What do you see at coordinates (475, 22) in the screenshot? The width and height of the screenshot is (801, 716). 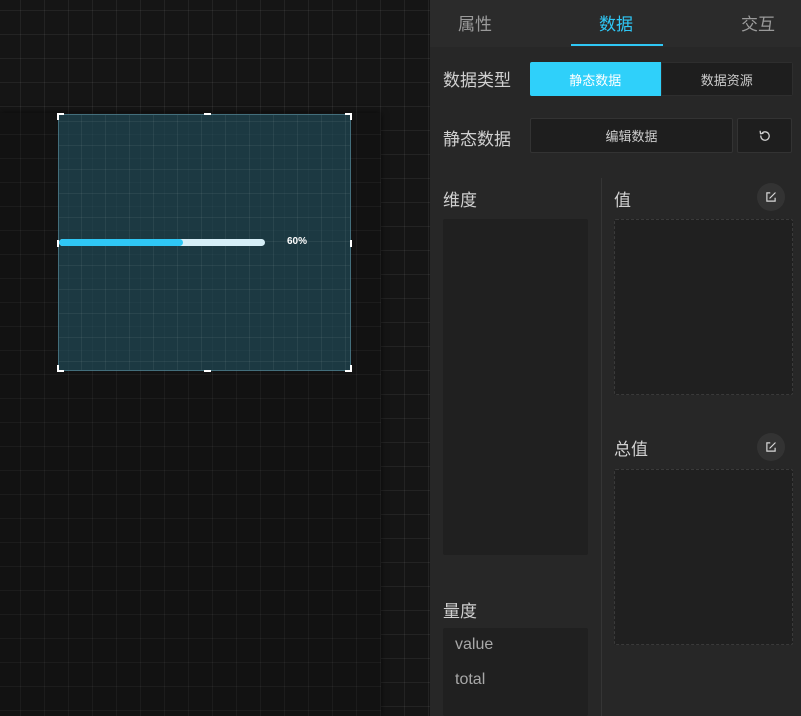 I see `tab-attributes: 属性` at bounding box center [475, 22].